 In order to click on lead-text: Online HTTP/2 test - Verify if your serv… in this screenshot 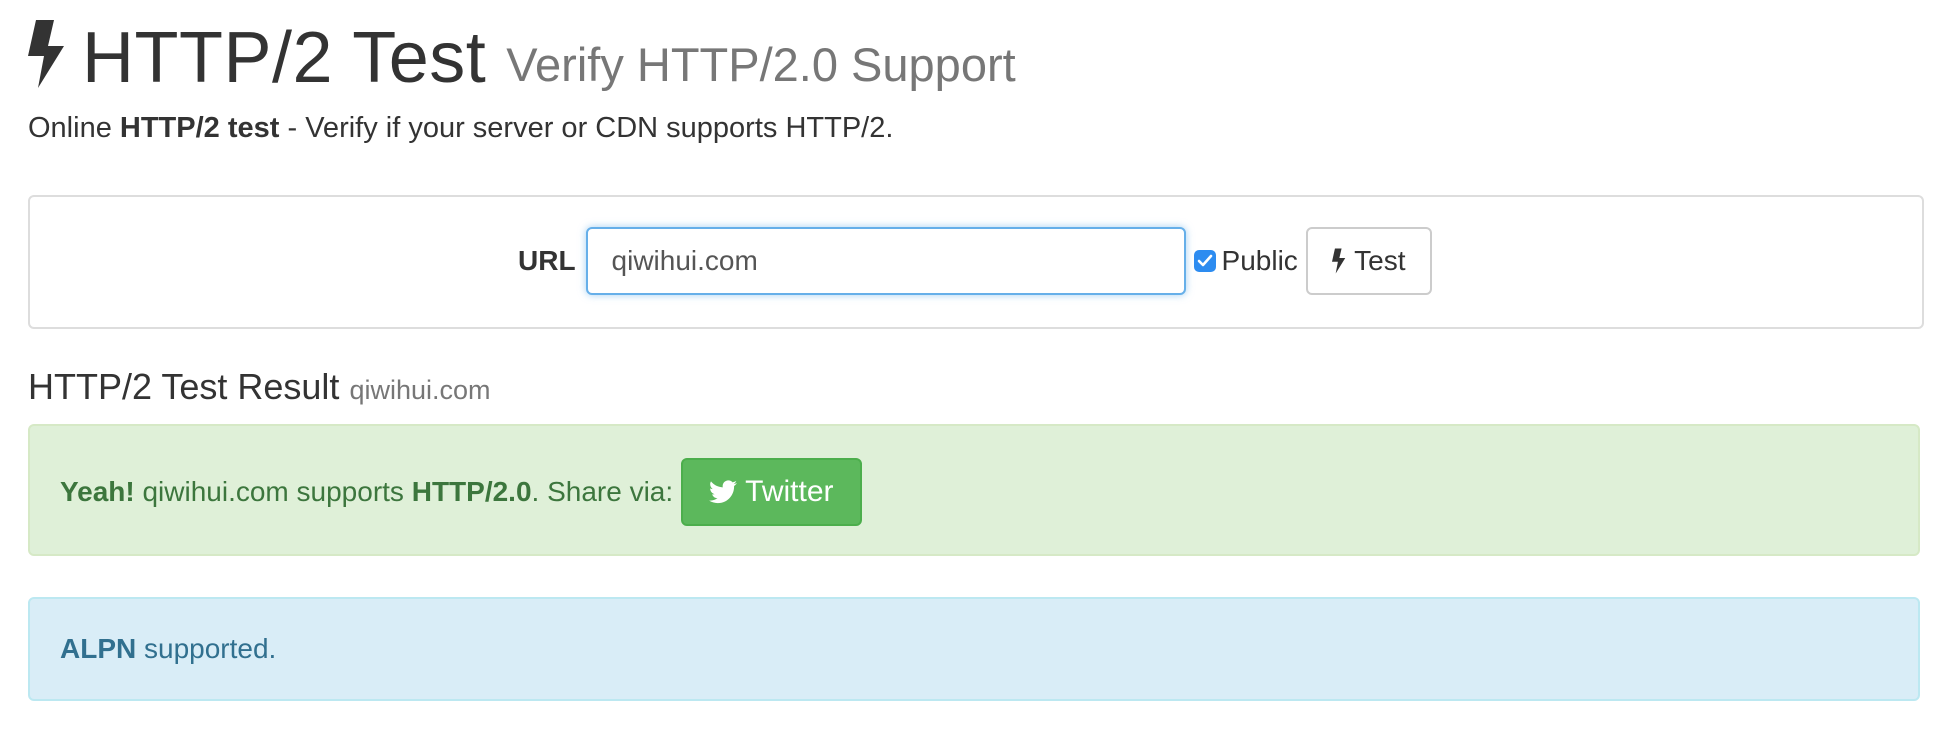, I will do `click(460, 128)`.